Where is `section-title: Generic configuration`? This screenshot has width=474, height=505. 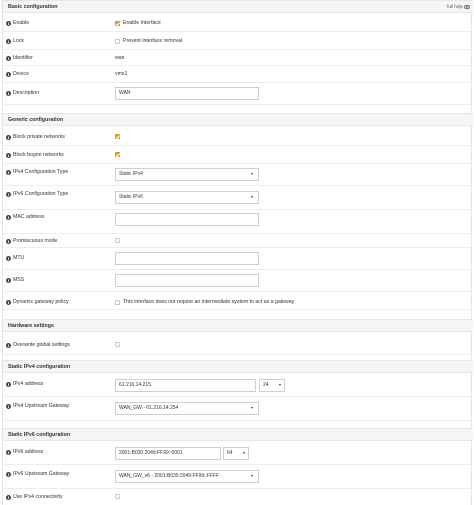 section-title: Generic configuration is located at coordinates (36, 120).